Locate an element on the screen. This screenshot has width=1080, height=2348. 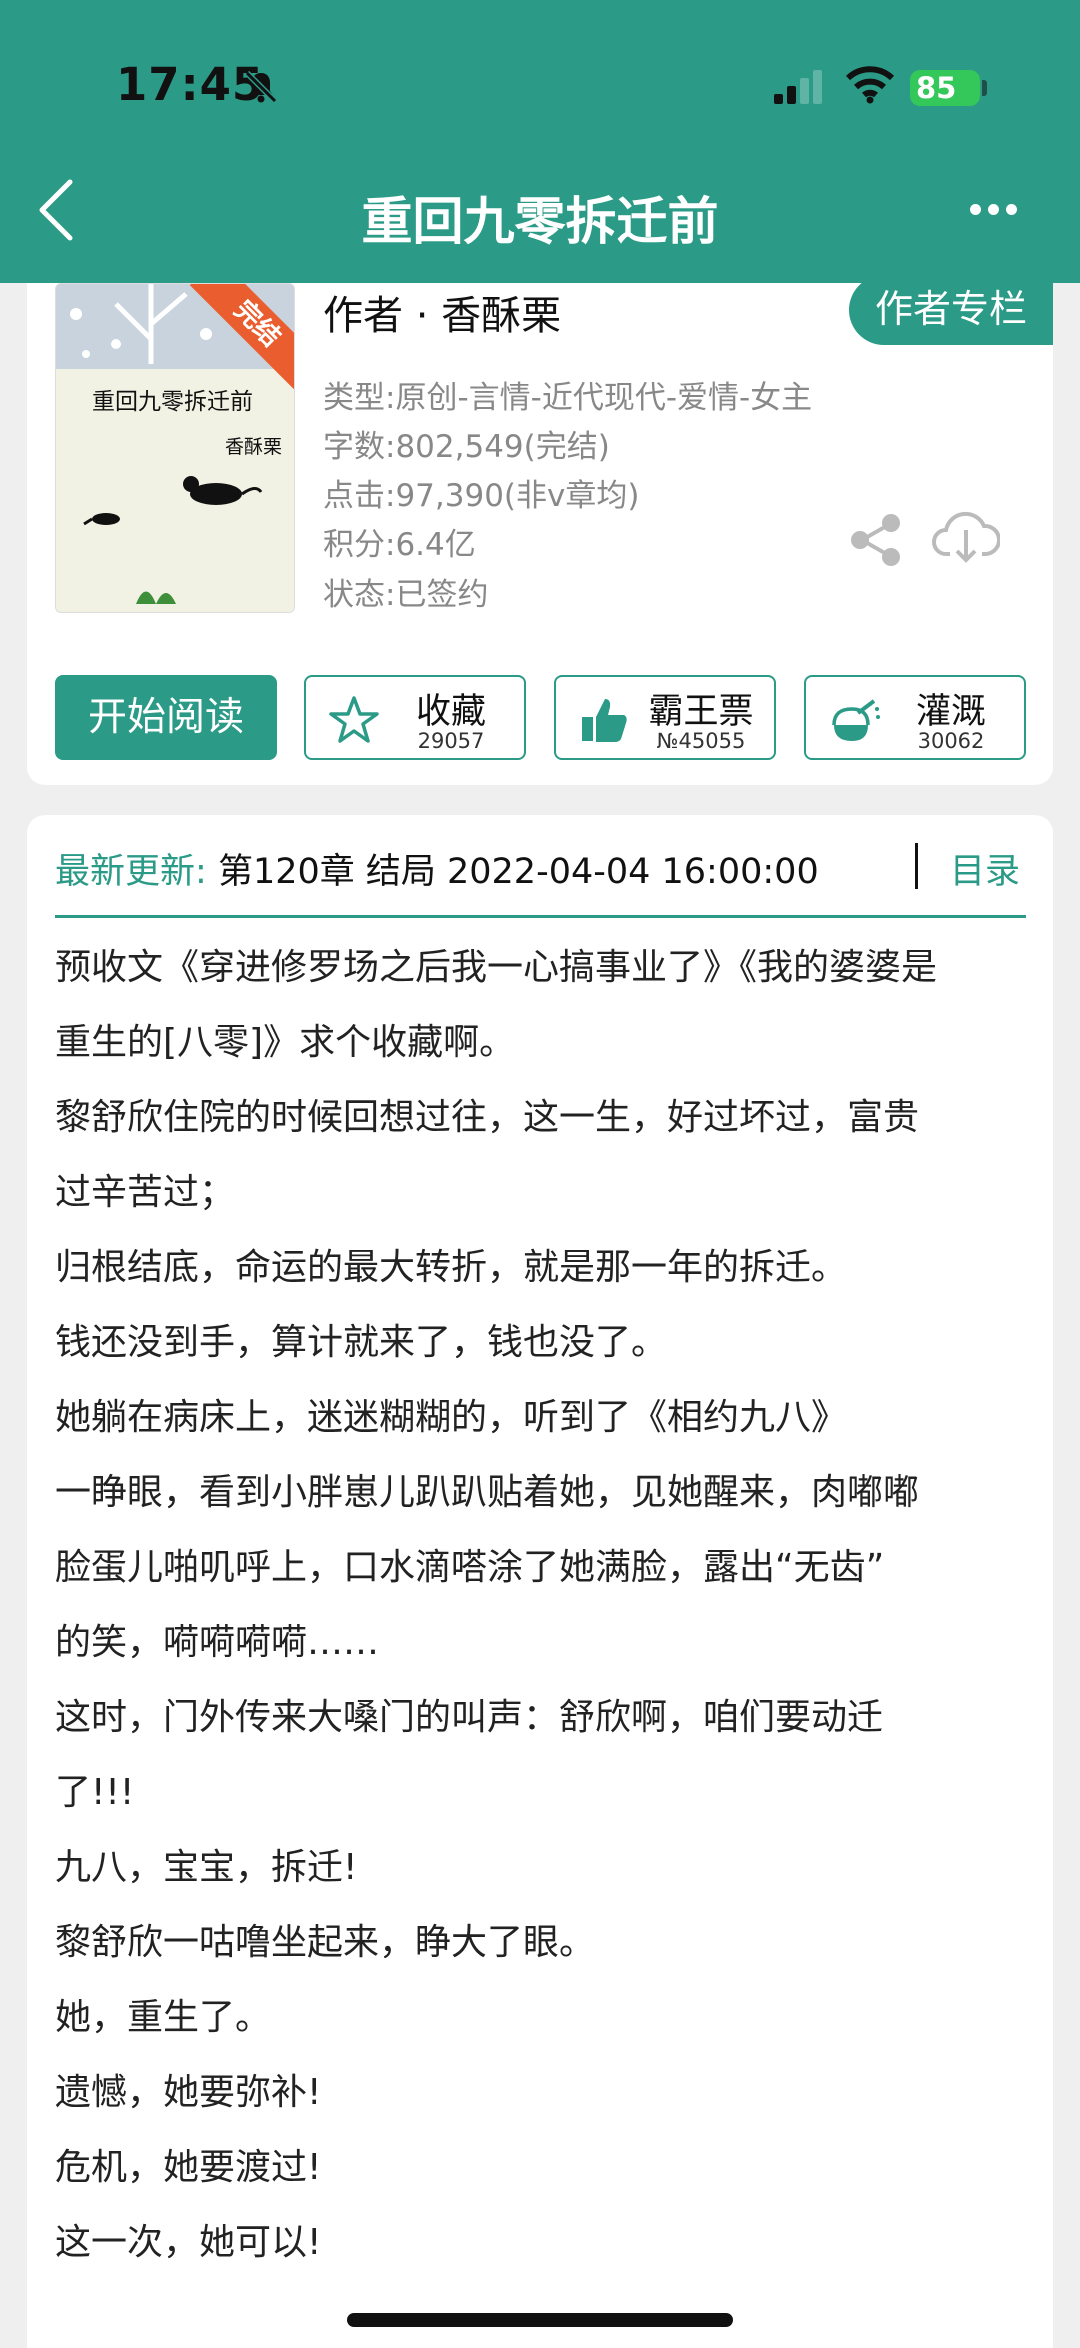
nav-header: 17:45 85 重回九零拆迁前 is located at coordinates (540, 141).